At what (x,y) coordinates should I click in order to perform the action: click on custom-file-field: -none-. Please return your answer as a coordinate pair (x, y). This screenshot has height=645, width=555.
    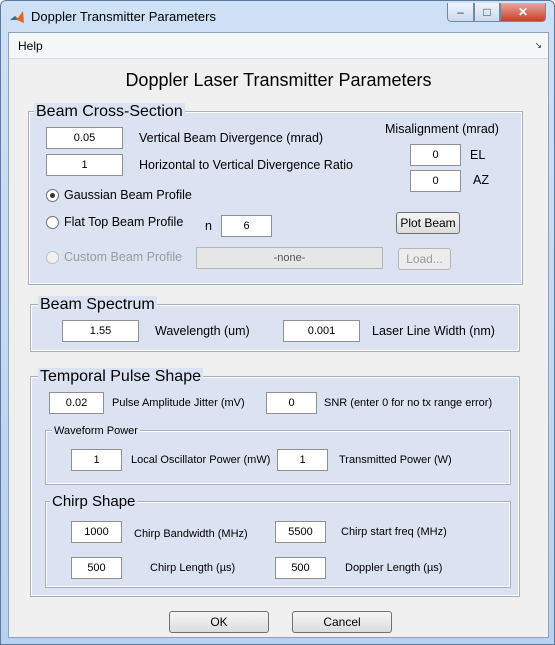
    Looking at the image, I should click on (289, 258).